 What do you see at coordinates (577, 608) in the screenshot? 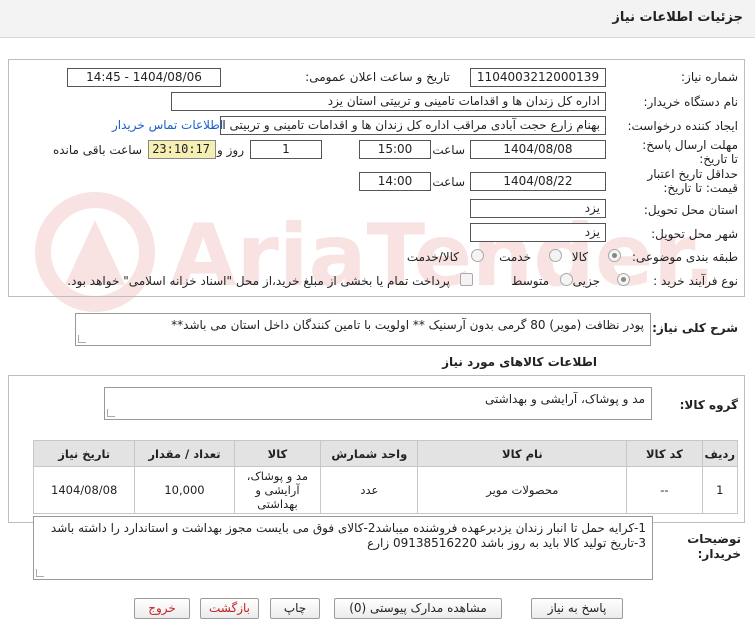
I see `respond-button: پاسخ به نیاز` at bounding box center [577, 608].